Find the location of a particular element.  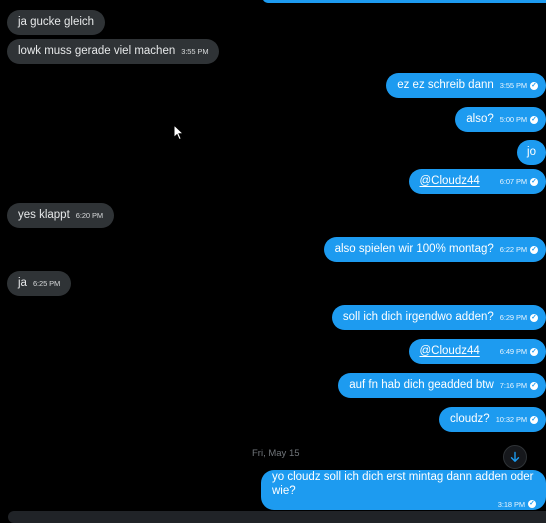

message-text: lowk muss gerade viel machen is located at coordinates (96, 52).